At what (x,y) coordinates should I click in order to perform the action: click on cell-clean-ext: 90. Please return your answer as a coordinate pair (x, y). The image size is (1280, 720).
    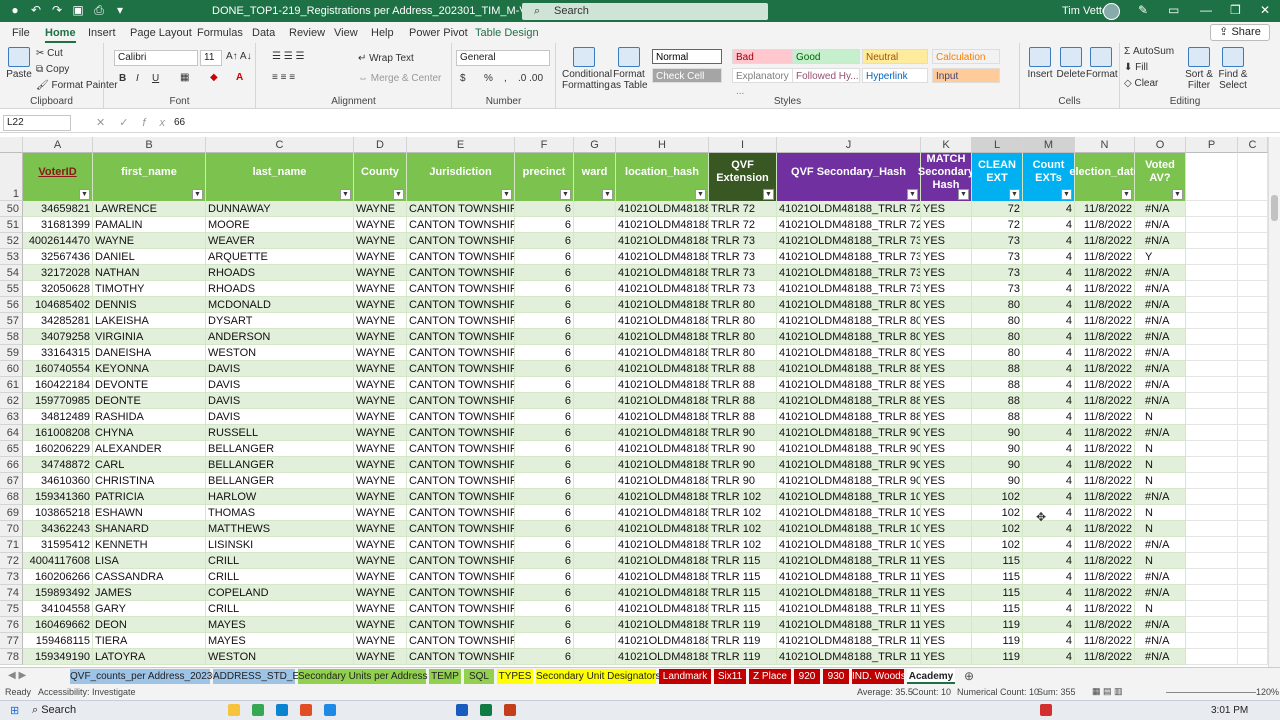
    Looking at the image, I should click on (997, 433).